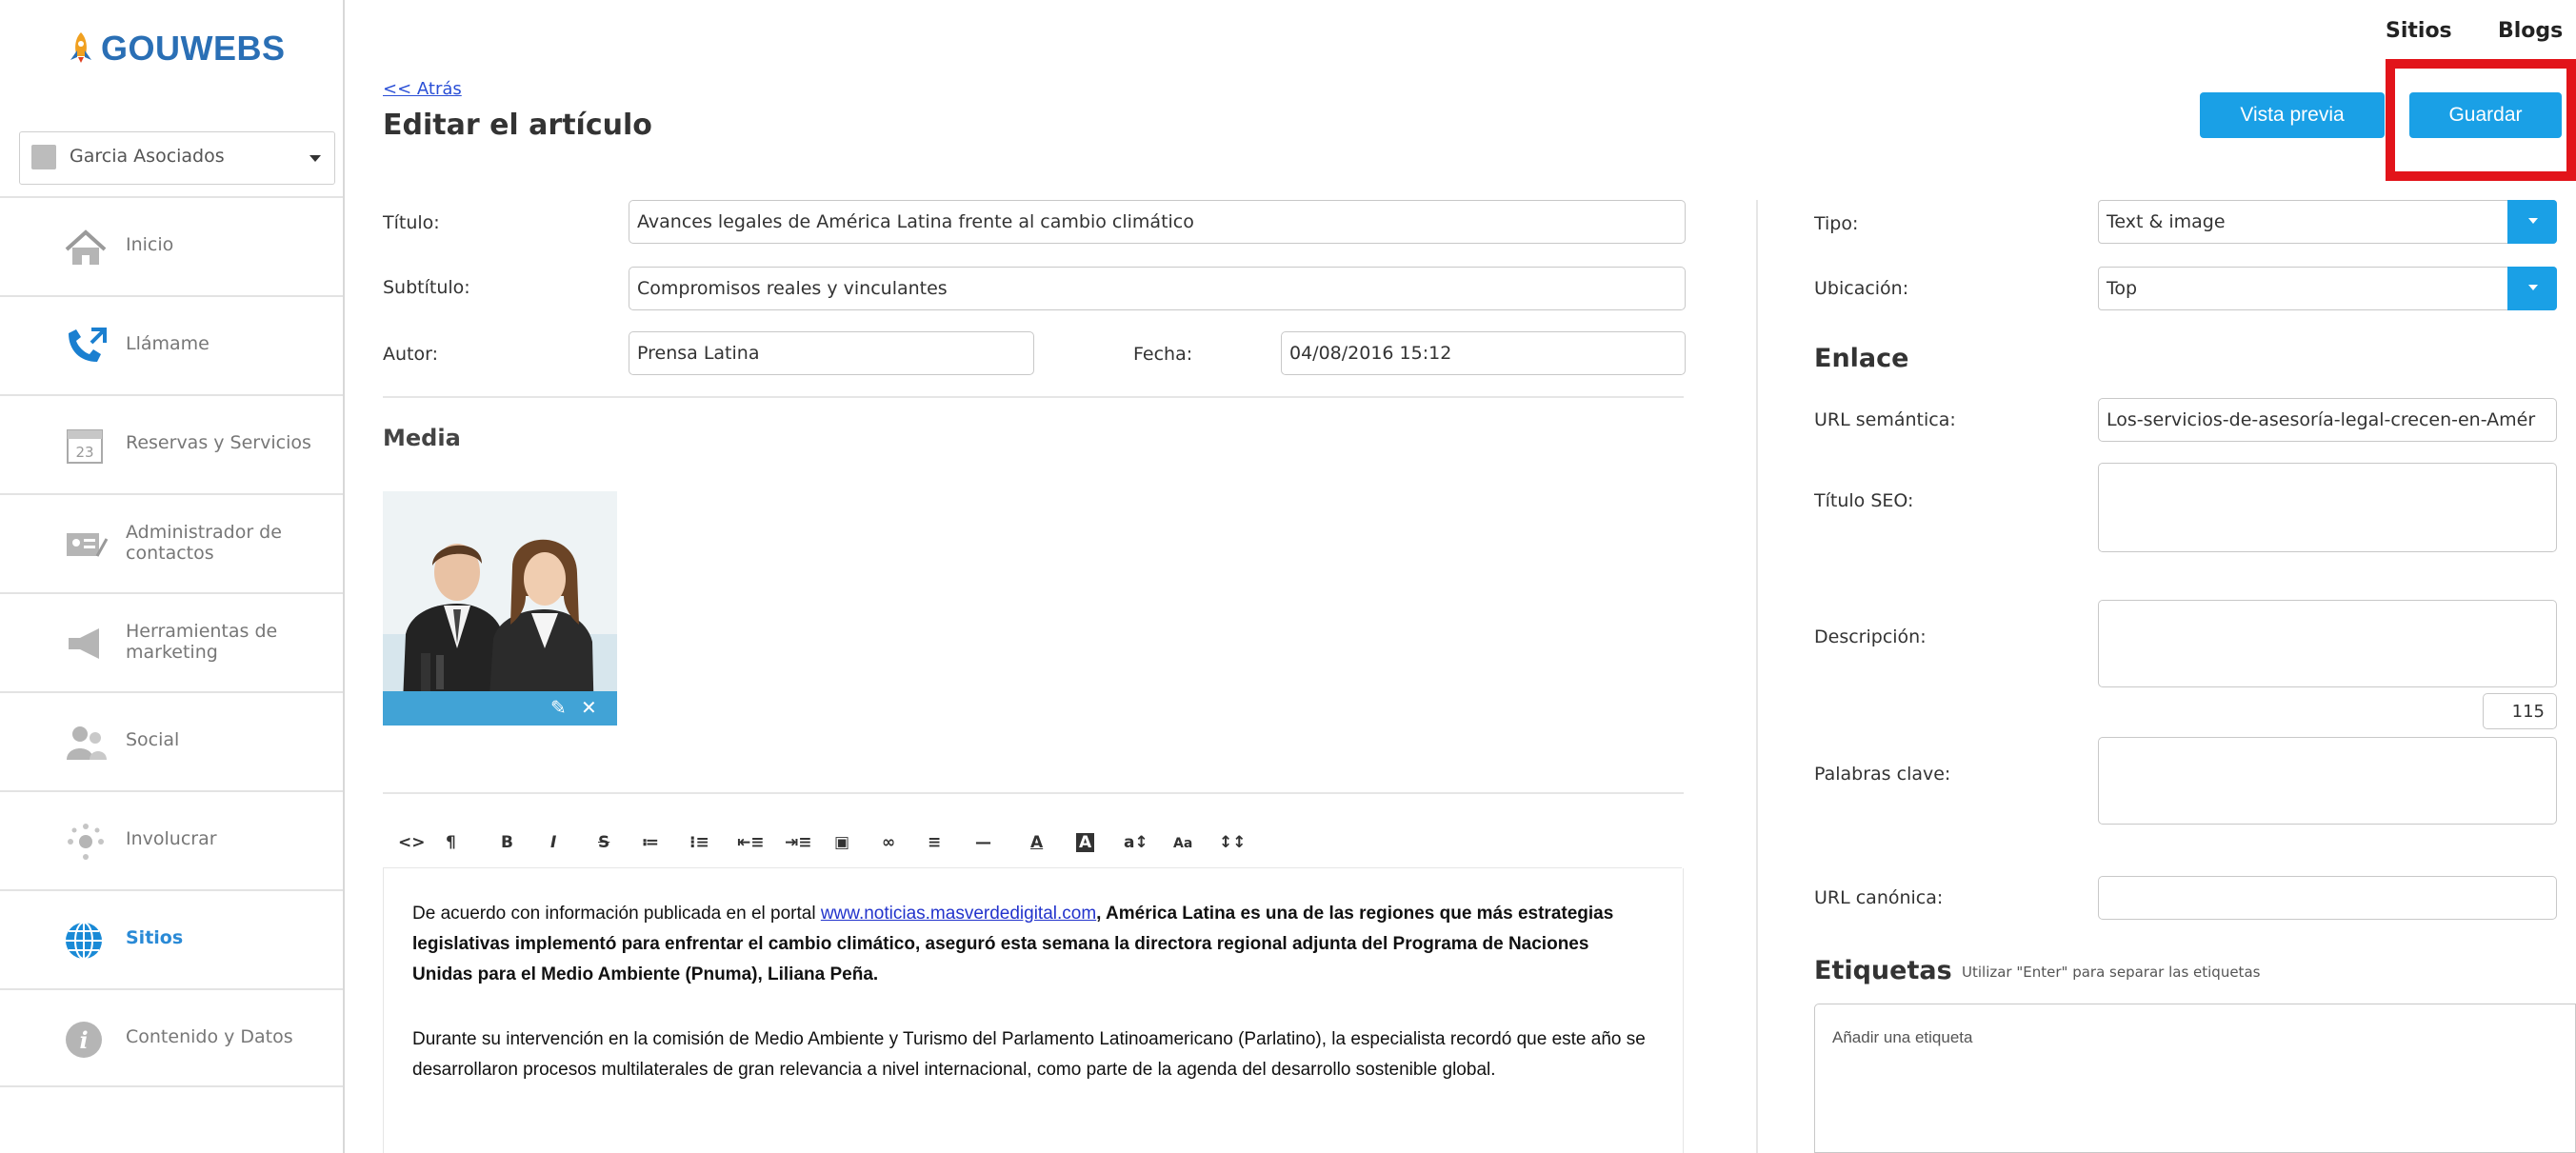  Describe the element at coordinates (86, 842) in the screenshot. I see `network-icon` at that location.